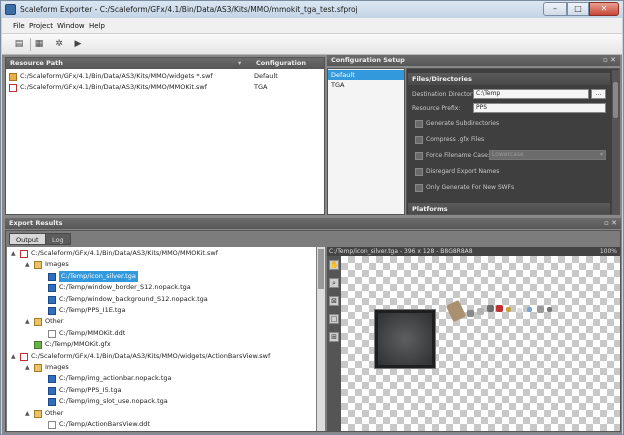 This screenshot has height=435, width=624. What do you see at coordinates (281, 63) in the screenshot?
I see `column-configuration: Configuration` at bounding box center [281, 63].